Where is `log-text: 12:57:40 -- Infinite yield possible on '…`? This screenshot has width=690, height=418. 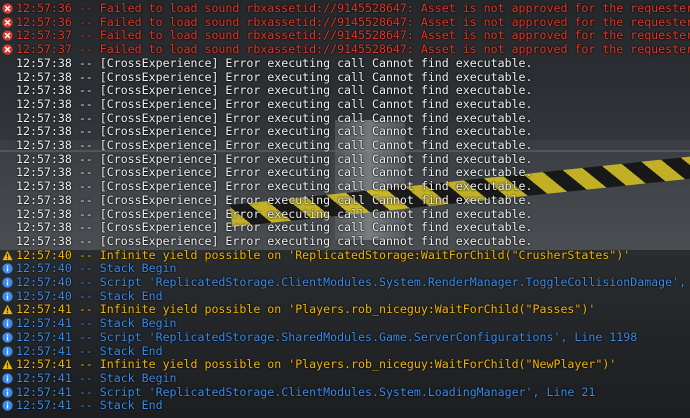
log-text: 12:57:40 -- Infinite yield possible on '… is located at coordinates (323, 255).